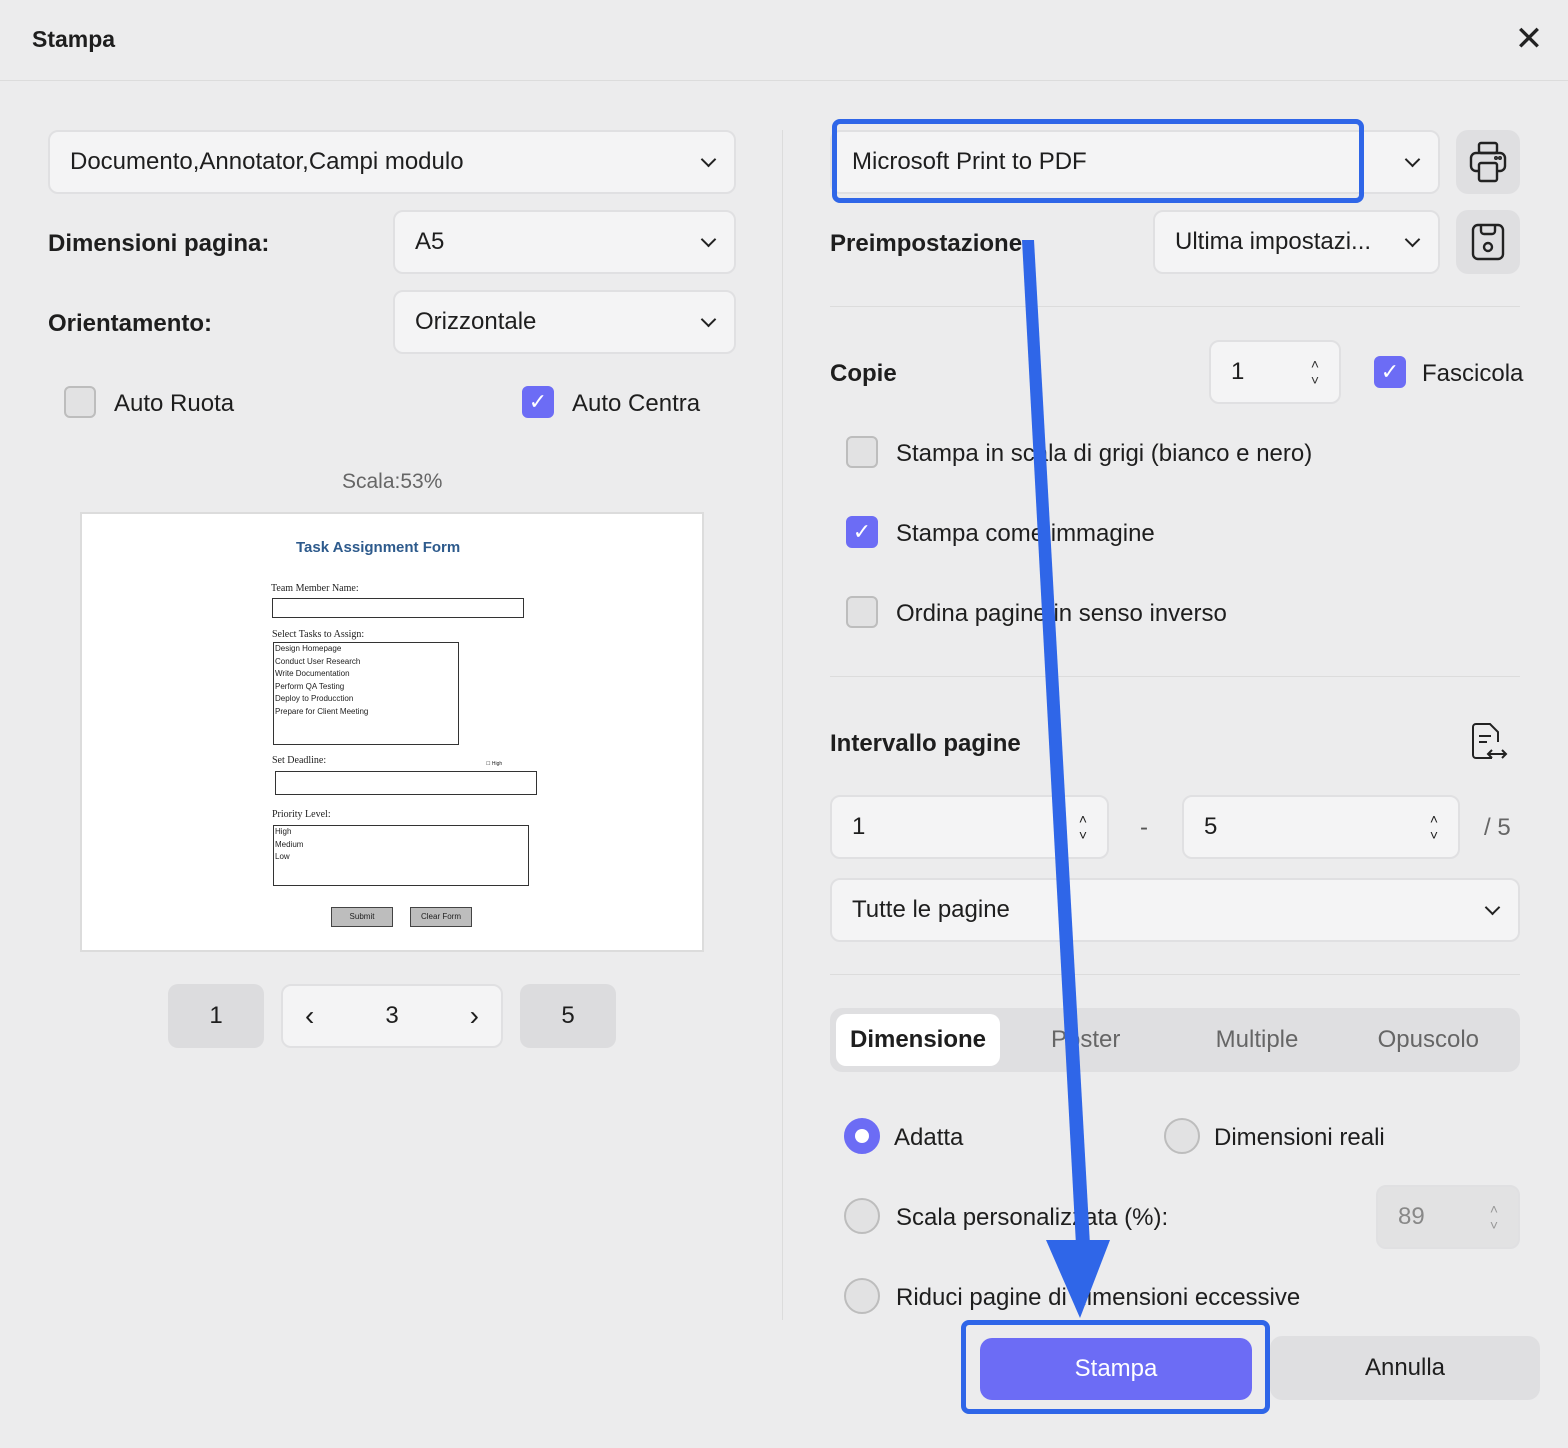 The image size is (1568, 1448). What do you see at coordinates (538, 402) in the screenshot?
I see `auto-center-checkbox: ✓` at bounding box center [538, 402].